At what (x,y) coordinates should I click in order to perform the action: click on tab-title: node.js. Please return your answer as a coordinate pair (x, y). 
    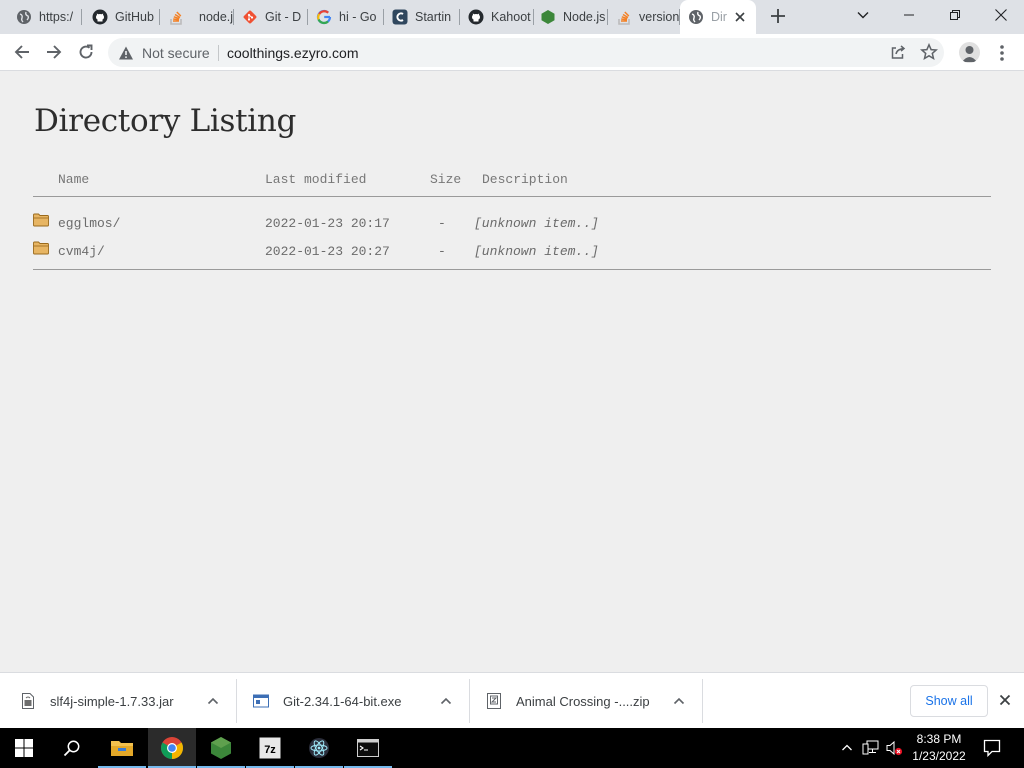
    Looking at the image, I should click on (216, 17).